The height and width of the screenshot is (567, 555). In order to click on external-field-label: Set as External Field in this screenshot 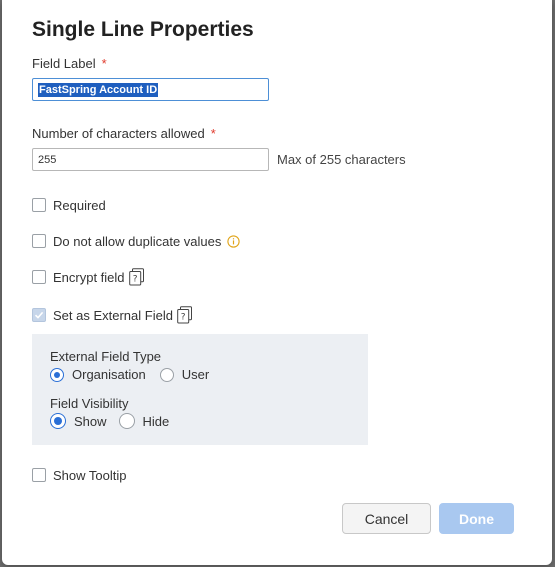, I will do `click(113, 315)`.